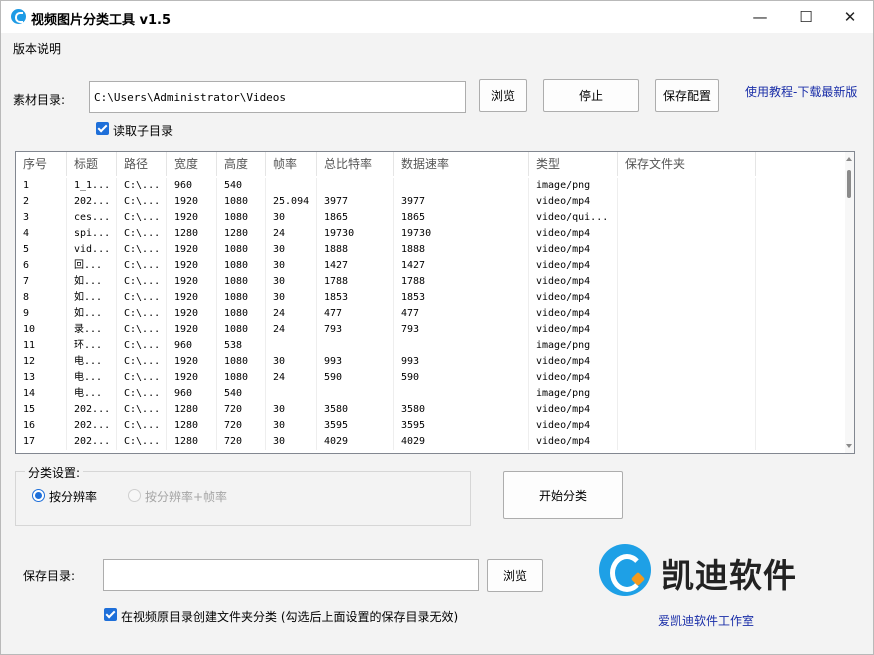 This screenshot has height=655, width=874. What do you see at coordinates (461, 362) in the screenshot?
I see `cell-data-rate: 993` at bounding box center [461, 362].